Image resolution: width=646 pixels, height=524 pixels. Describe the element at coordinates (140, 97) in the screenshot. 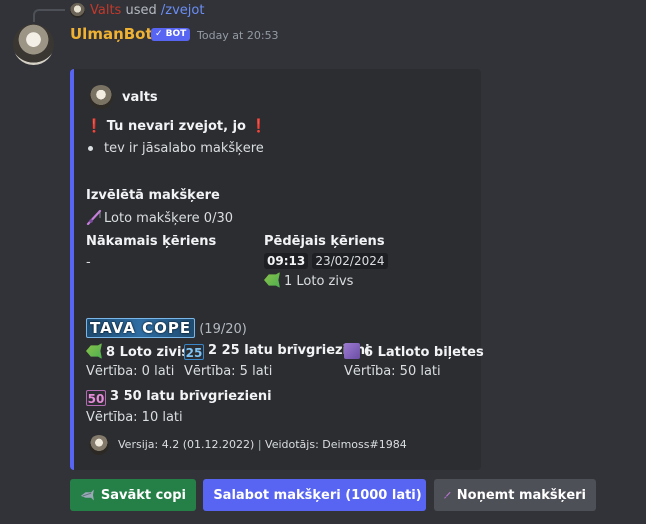

I see `embed-author-name: valts` at that location.